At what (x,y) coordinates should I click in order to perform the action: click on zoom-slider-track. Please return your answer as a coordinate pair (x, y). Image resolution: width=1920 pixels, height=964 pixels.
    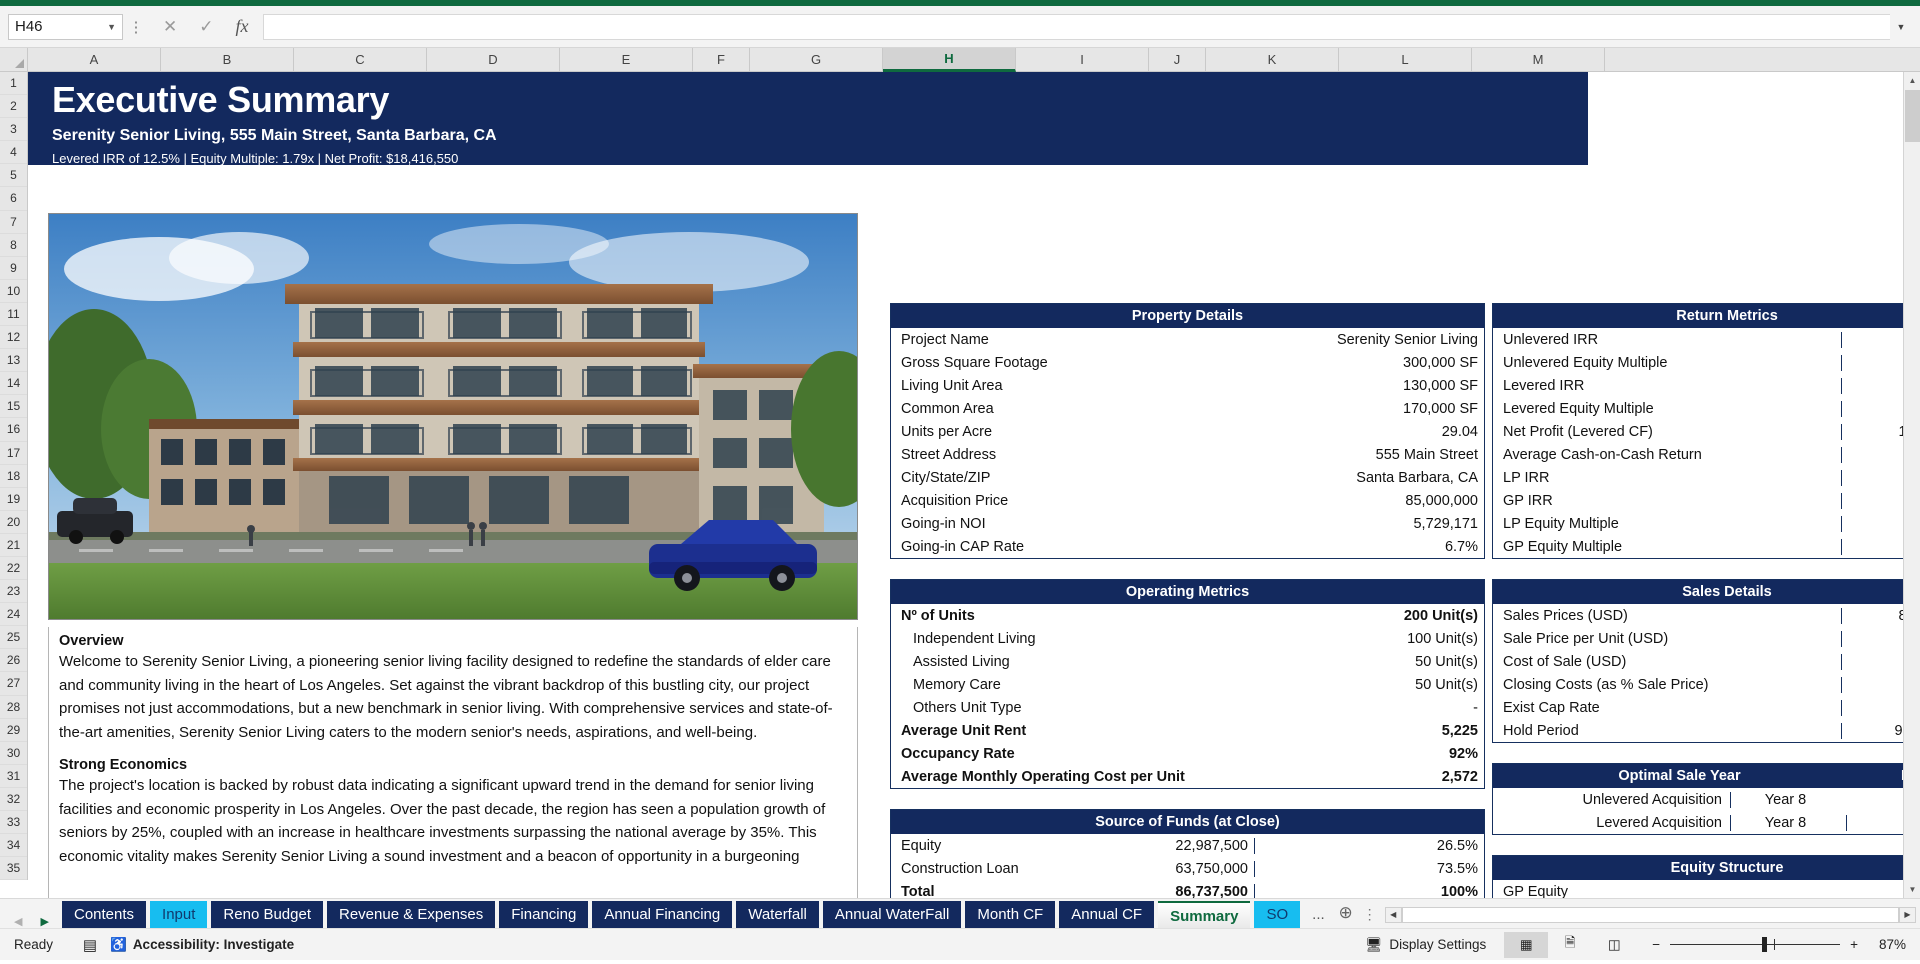
    Looking at the image, I should click on (1755, 944).